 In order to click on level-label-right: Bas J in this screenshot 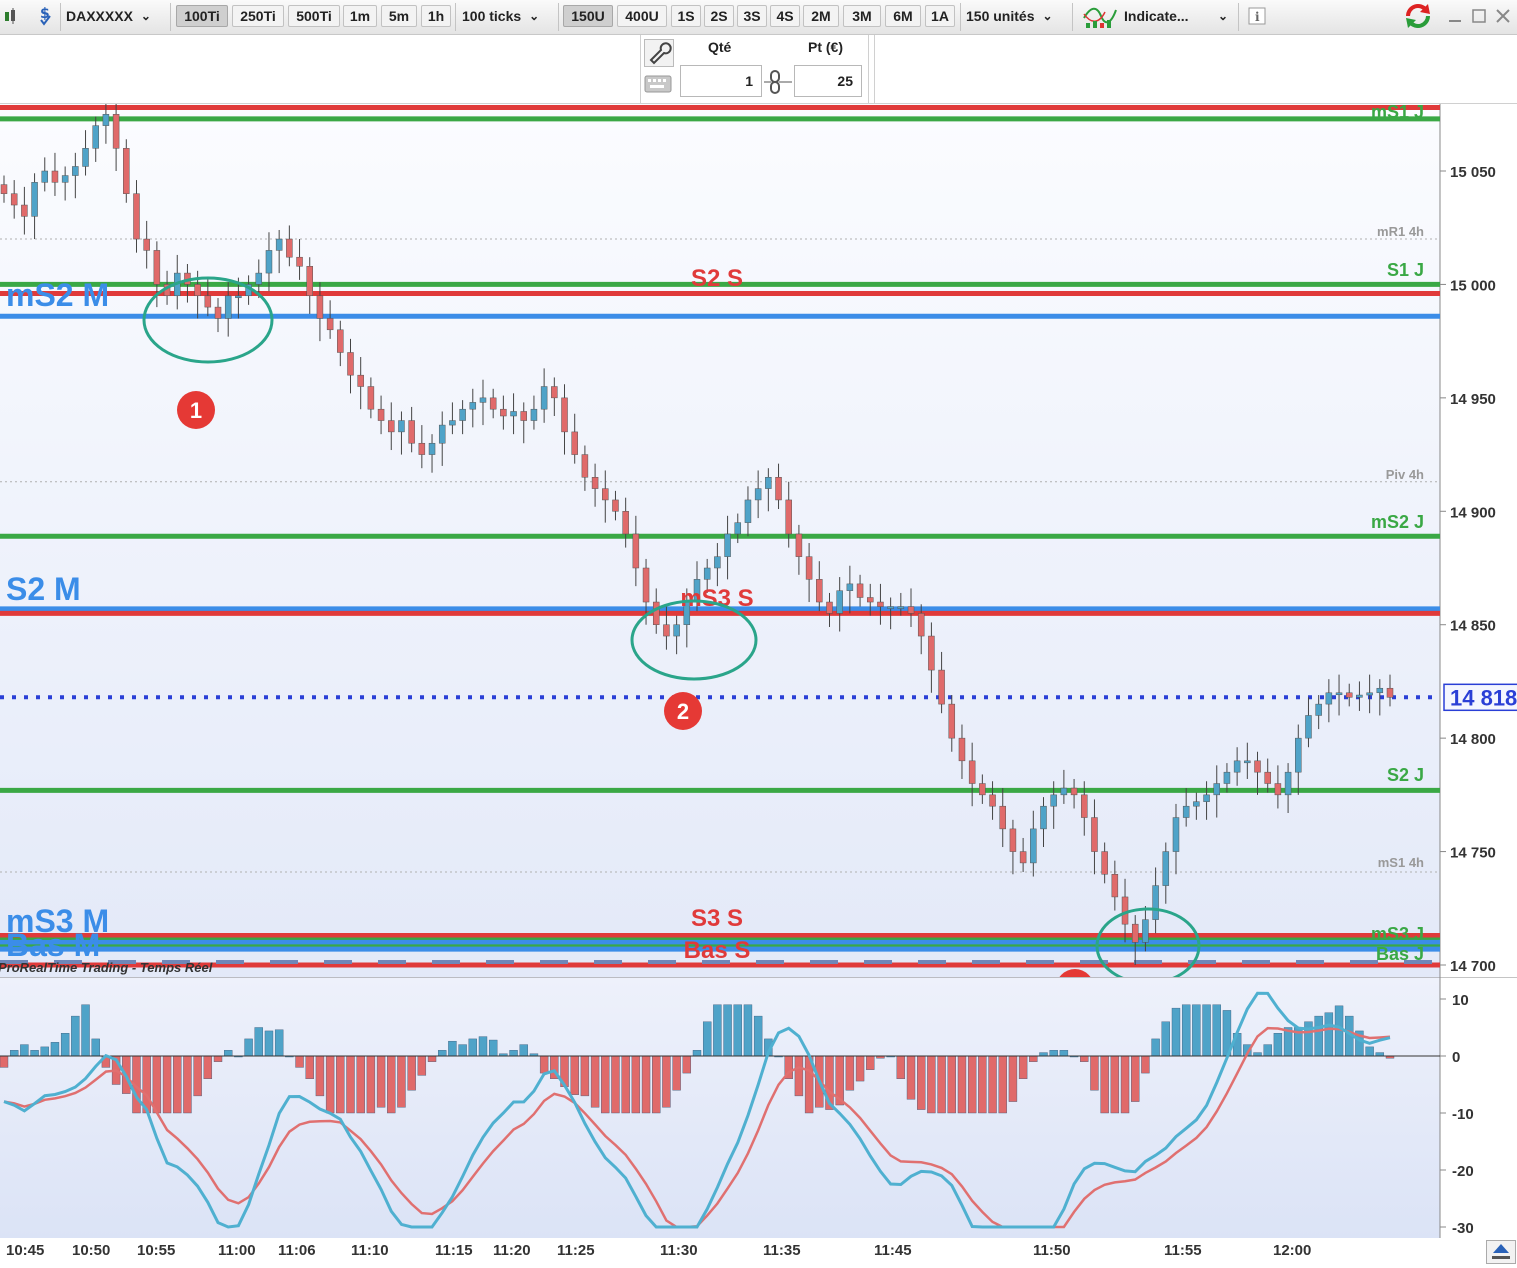, I will do `click(1400, 954)`.